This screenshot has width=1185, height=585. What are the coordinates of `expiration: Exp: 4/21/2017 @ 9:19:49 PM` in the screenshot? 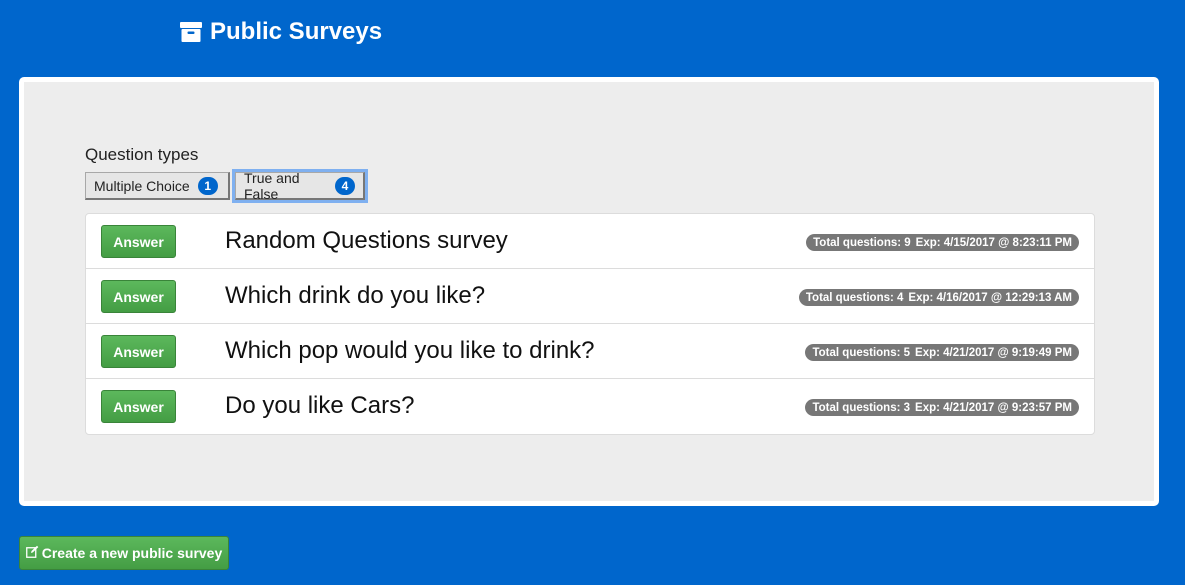 It's located at (993, 352).